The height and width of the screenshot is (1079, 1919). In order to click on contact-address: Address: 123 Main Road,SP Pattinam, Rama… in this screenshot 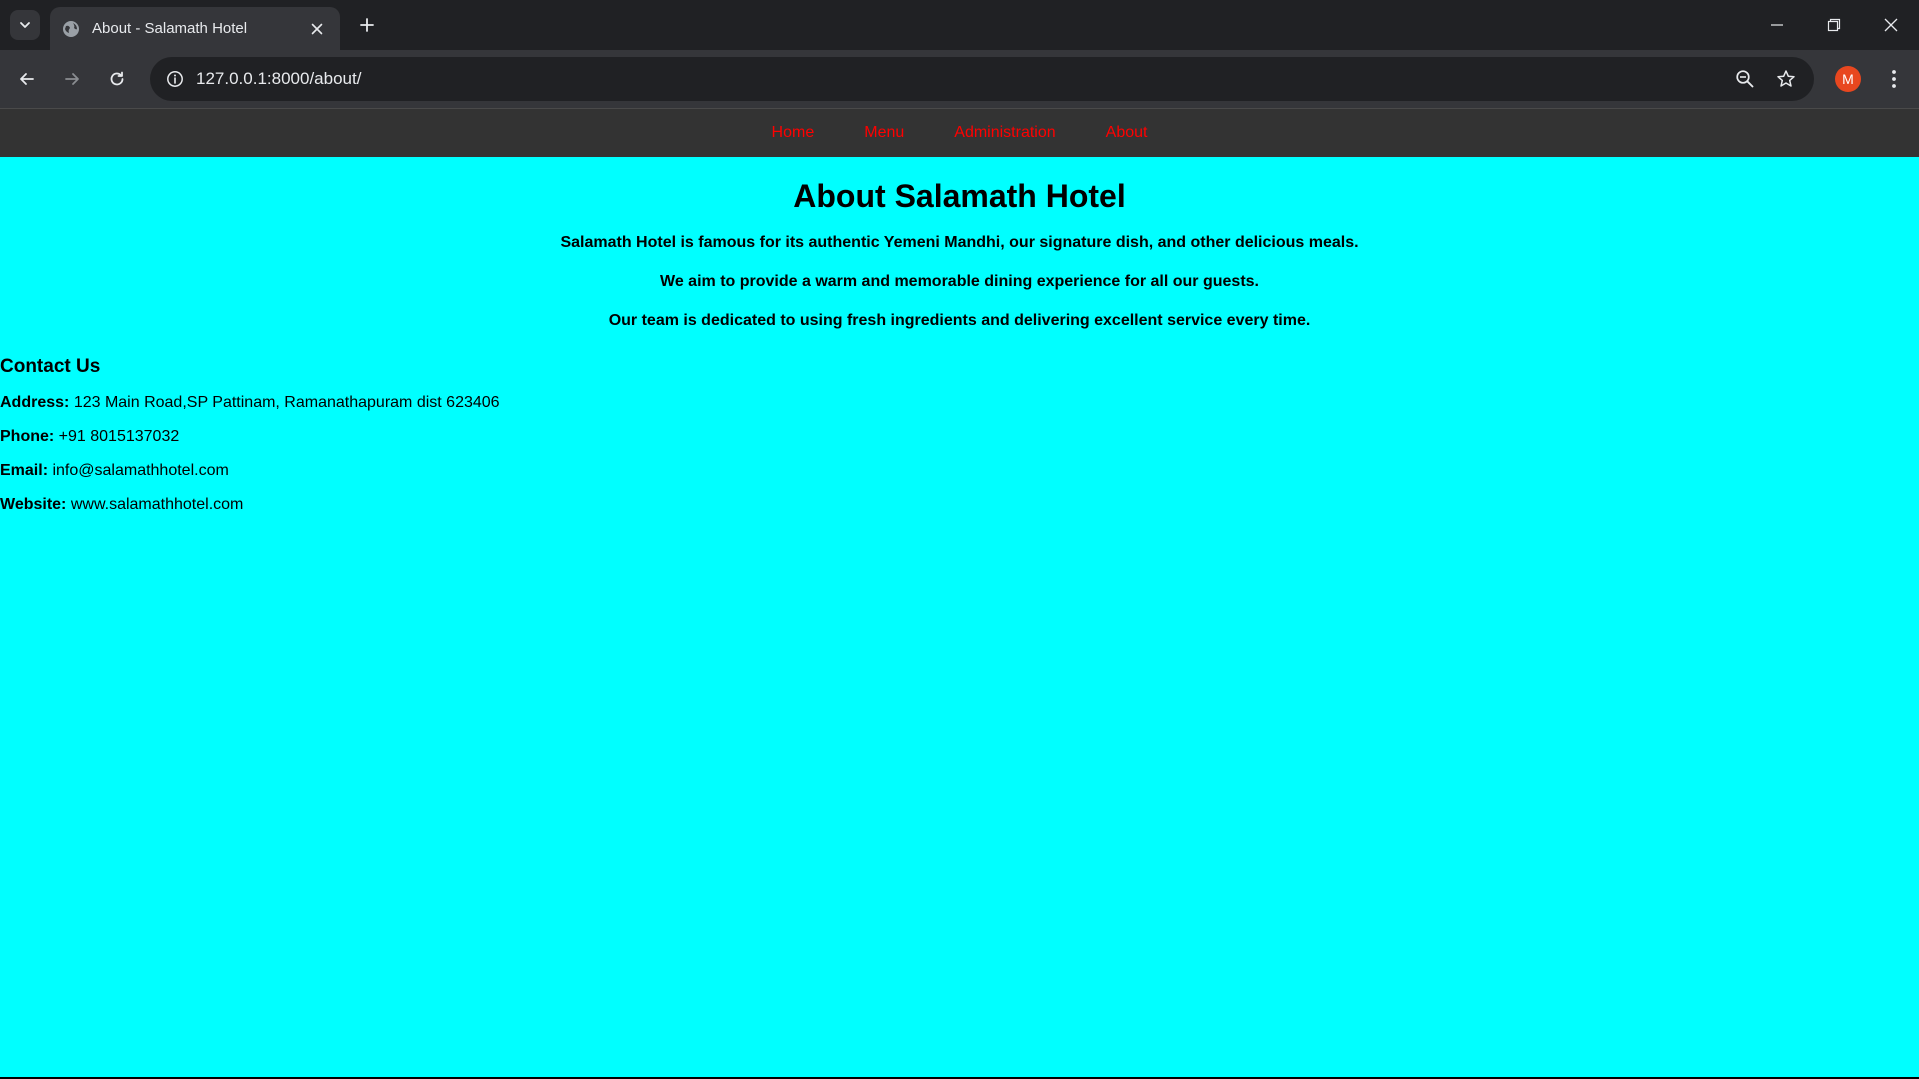, I will do `click(959, 403)`.